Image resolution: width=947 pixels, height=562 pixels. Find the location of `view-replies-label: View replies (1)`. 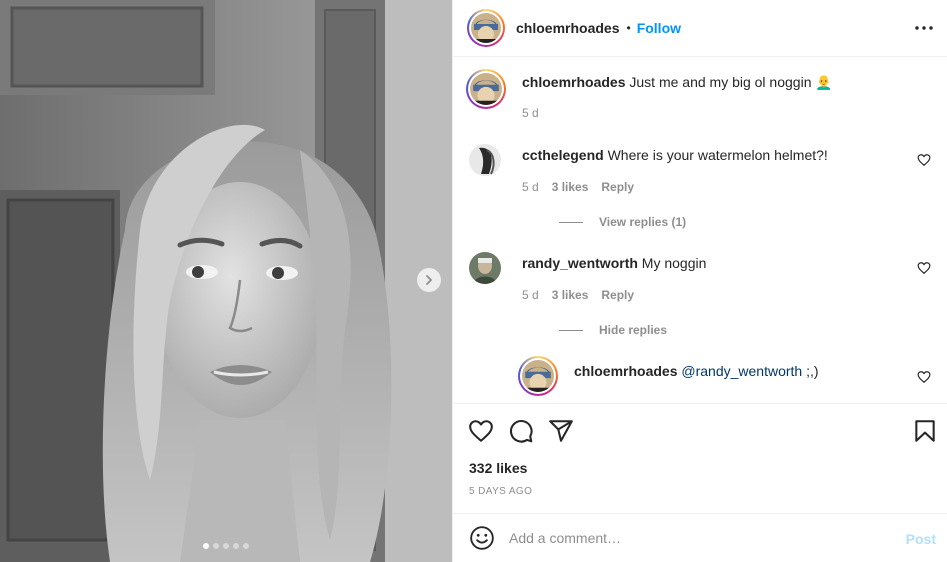

view-replies-label: View replies (1) is located at coordinates (643, 222).